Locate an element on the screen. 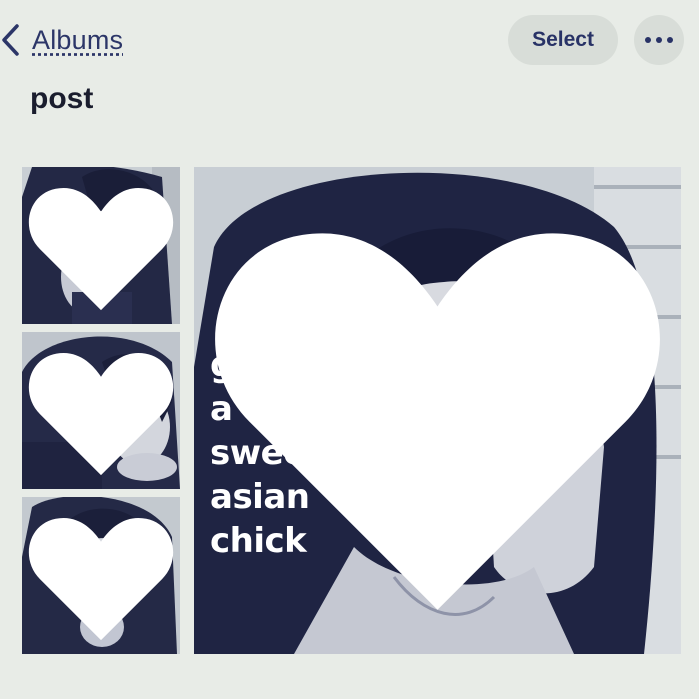  back-button: Albums is located at coordinates (61, 40).